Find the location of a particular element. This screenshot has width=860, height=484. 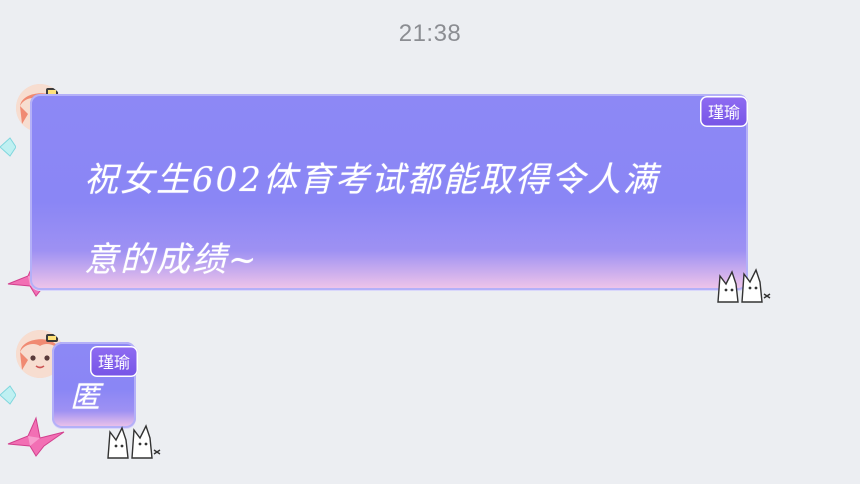

message-bubble: 瑾瑜 匿 is located at coordinates (95, 385).